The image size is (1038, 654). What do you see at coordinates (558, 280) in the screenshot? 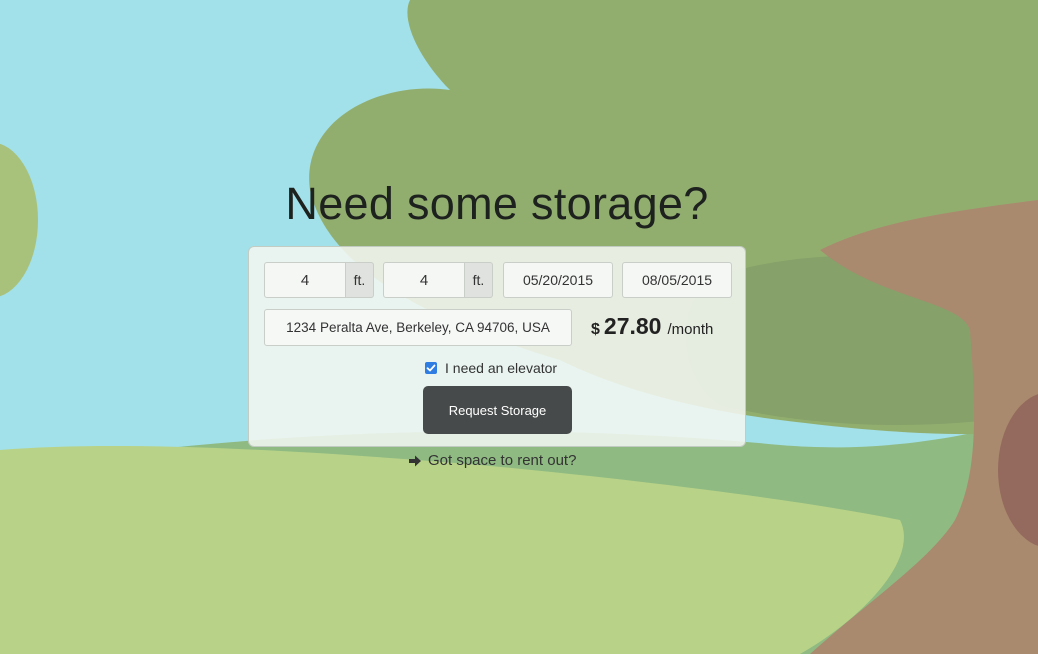
I see `start-date-input` at bounding box center [558, 280].